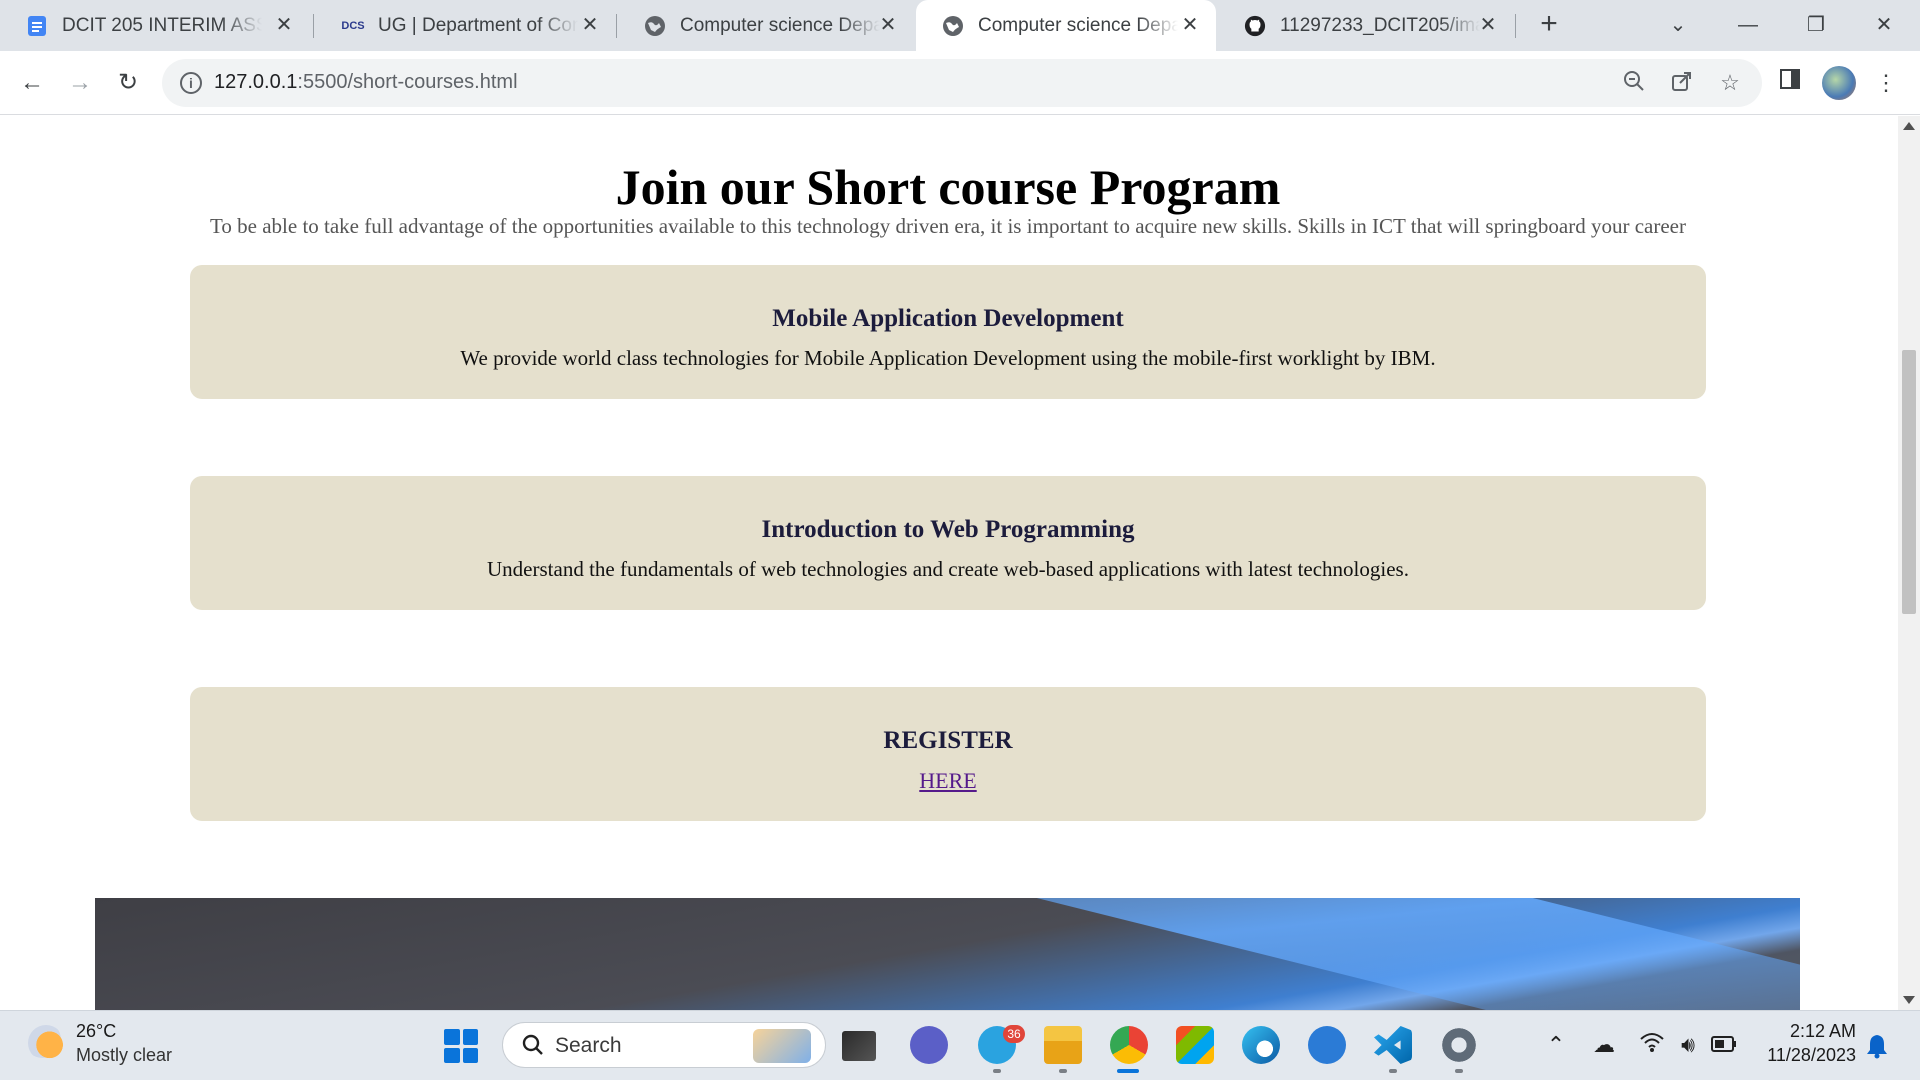  Describe the element at coordinates (1839, 83) in the screenshot. I see `profile-avatar` at that location.